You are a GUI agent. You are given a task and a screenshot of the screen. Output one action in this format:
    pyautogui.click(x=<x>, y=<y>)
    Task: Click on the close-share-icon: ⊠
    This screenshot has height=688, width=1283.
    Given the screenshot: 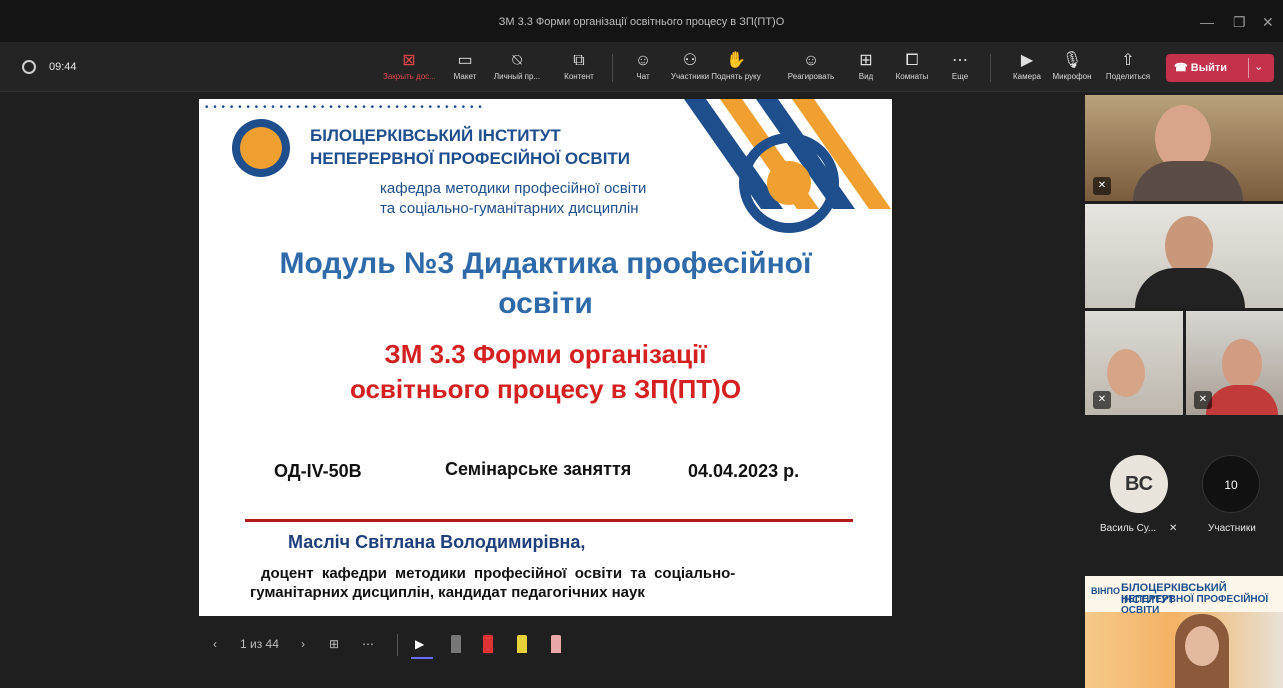 What is the action you would take?
    pyautogui.click(x=409, y=60)
    